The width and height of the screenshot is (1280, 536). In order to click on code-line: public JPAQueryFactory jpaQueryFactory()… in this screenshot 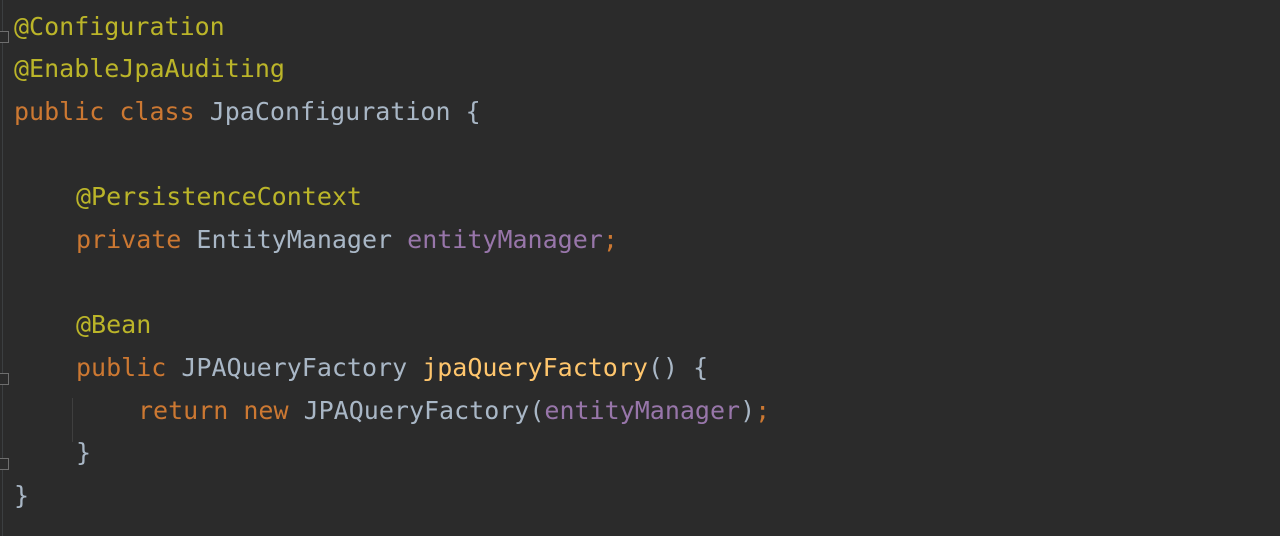, I will do `click(392, 368)`.